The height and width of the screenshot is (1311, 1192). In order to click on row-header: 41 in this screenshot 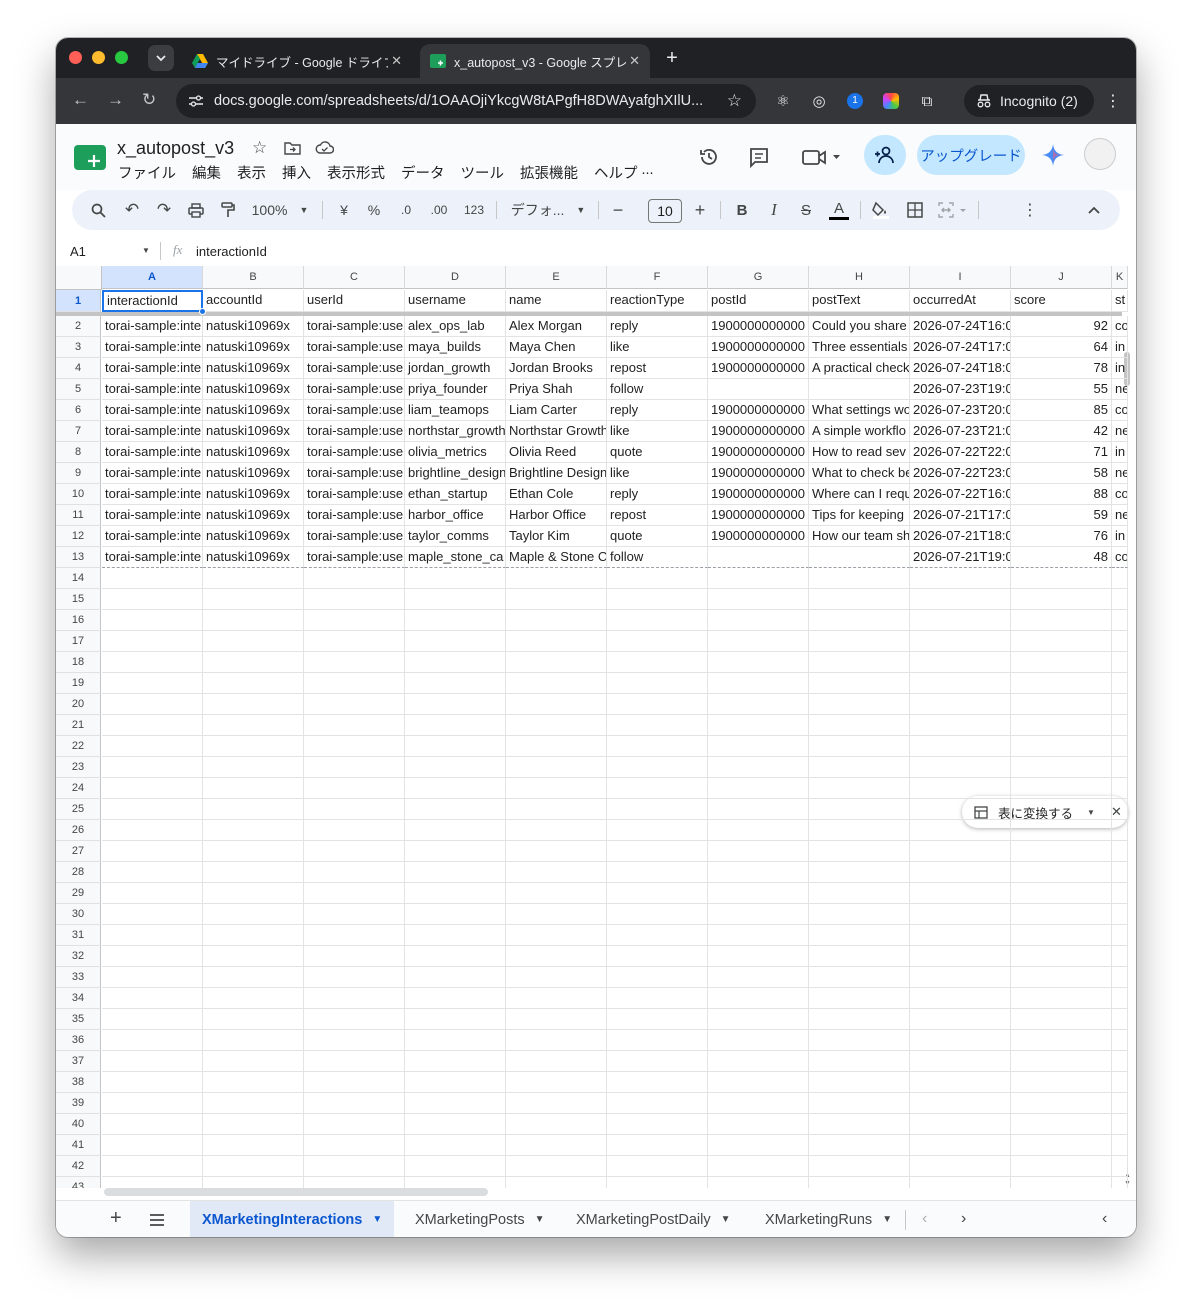, I will do `click(78, 1145)`.